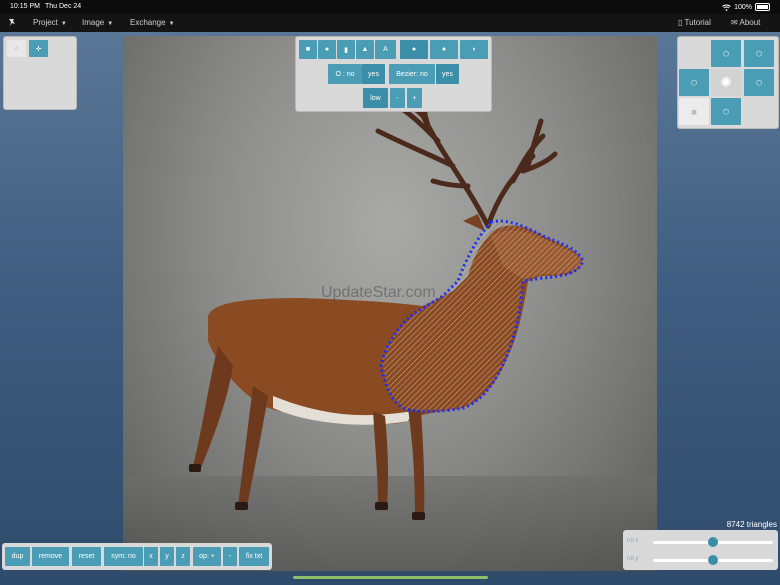 The width and height of the screenshot is (780, 585). Describe the element at coordinates (230, 556) in the screenshot. I see `op-minus-button: -` at that location.